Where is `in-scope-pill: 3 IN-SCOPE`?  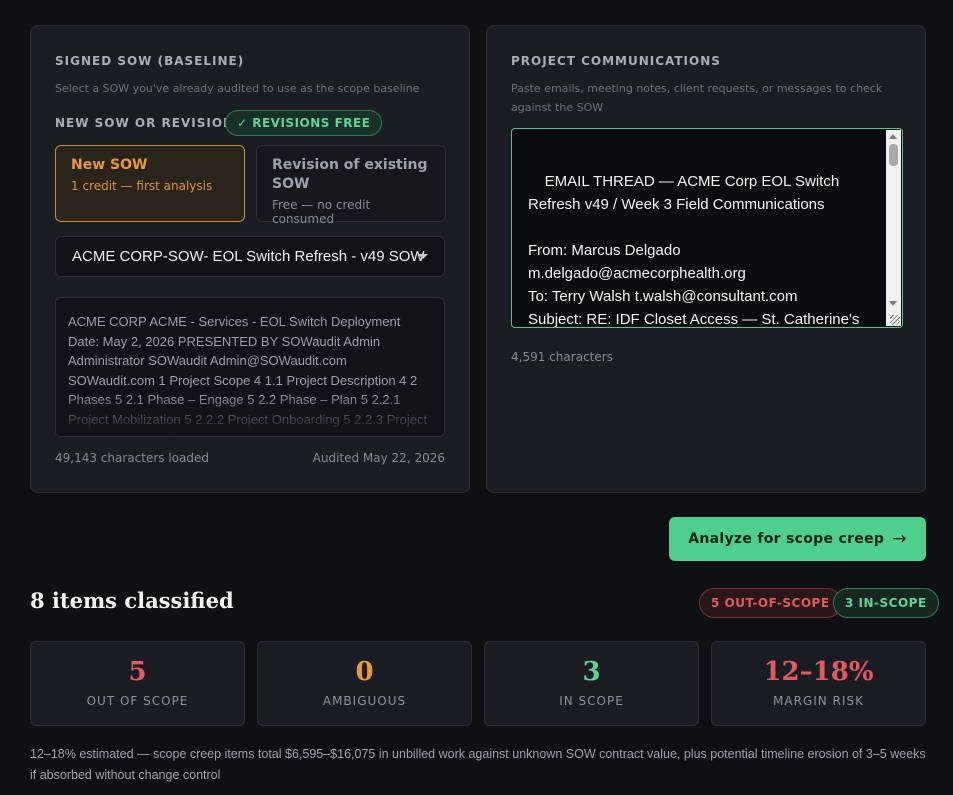 in-scope-pill: 3 IN-SCOPE is located at coordinates (886, 603).